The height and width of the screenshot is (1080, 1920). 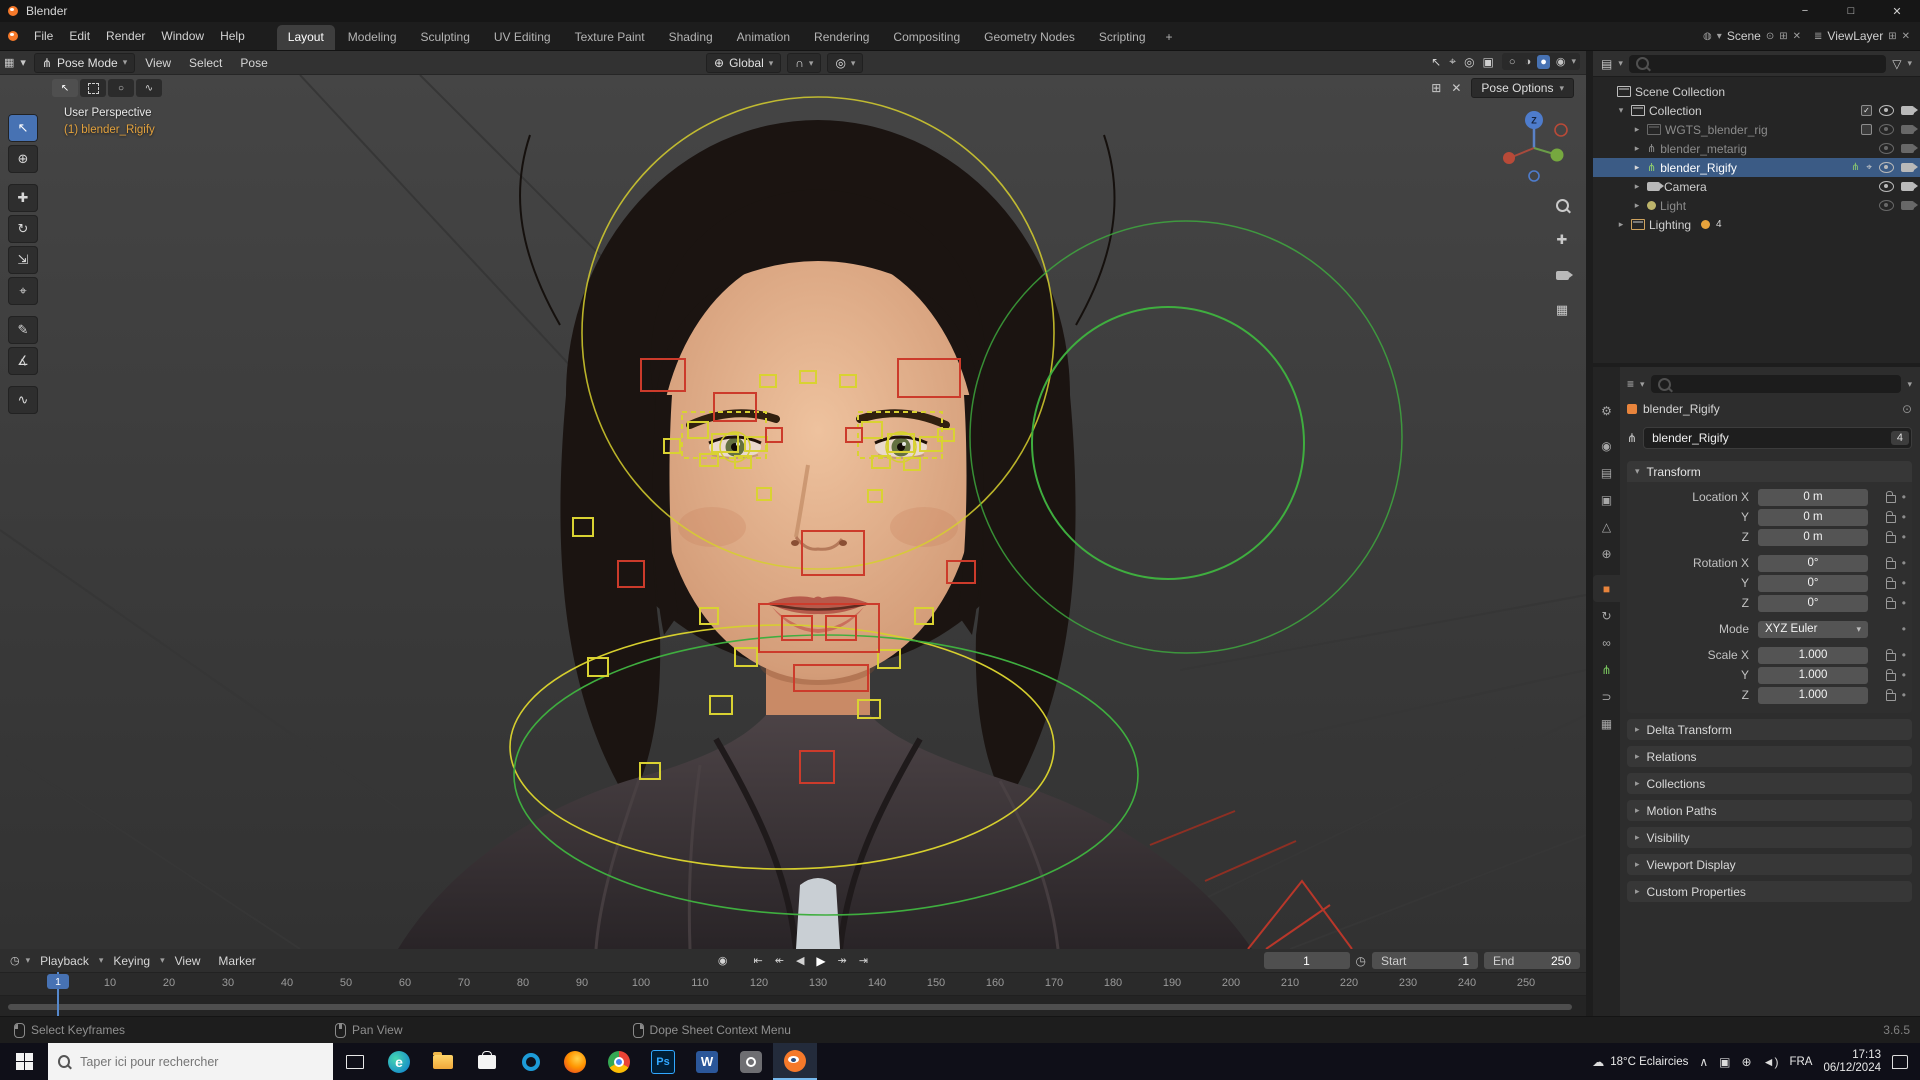 What do you see at coordinates (863, 960) in the screenshot?
I see `jump-to-end-button: ⇥` at bounding box center [863, 960].